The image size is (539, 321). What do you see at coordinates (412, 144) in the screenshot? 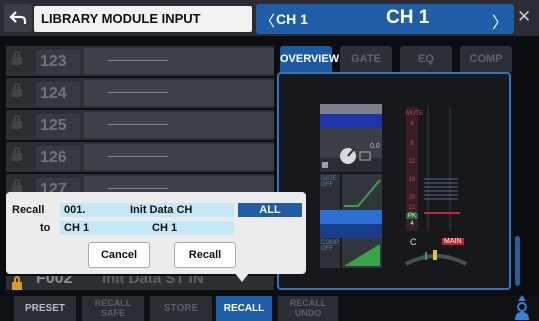
I see `meter-label: 8` at bounding box center [412, 144].